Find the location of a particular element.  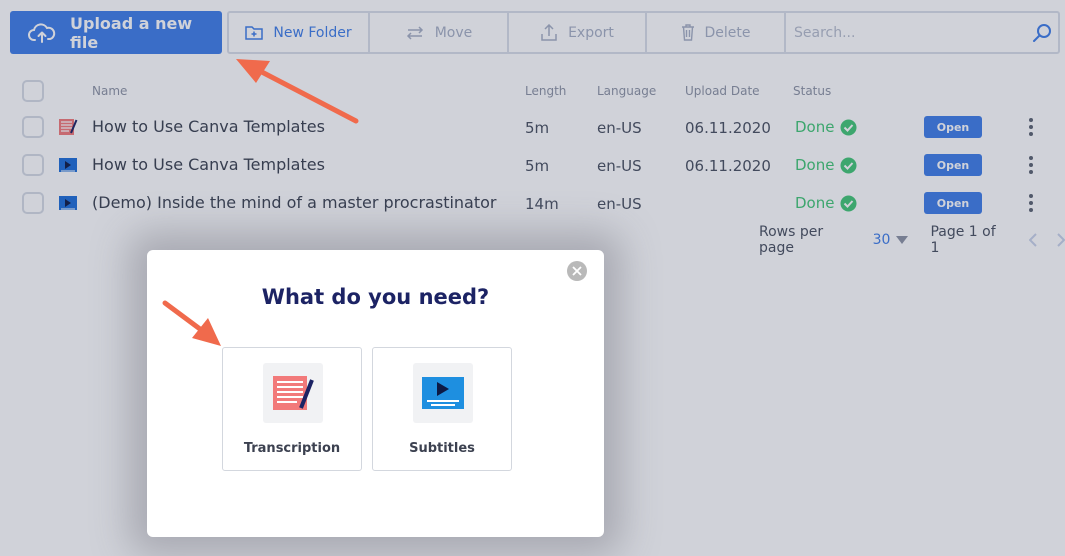

transcription-option: Transcription is located at coordinates (292, 409).